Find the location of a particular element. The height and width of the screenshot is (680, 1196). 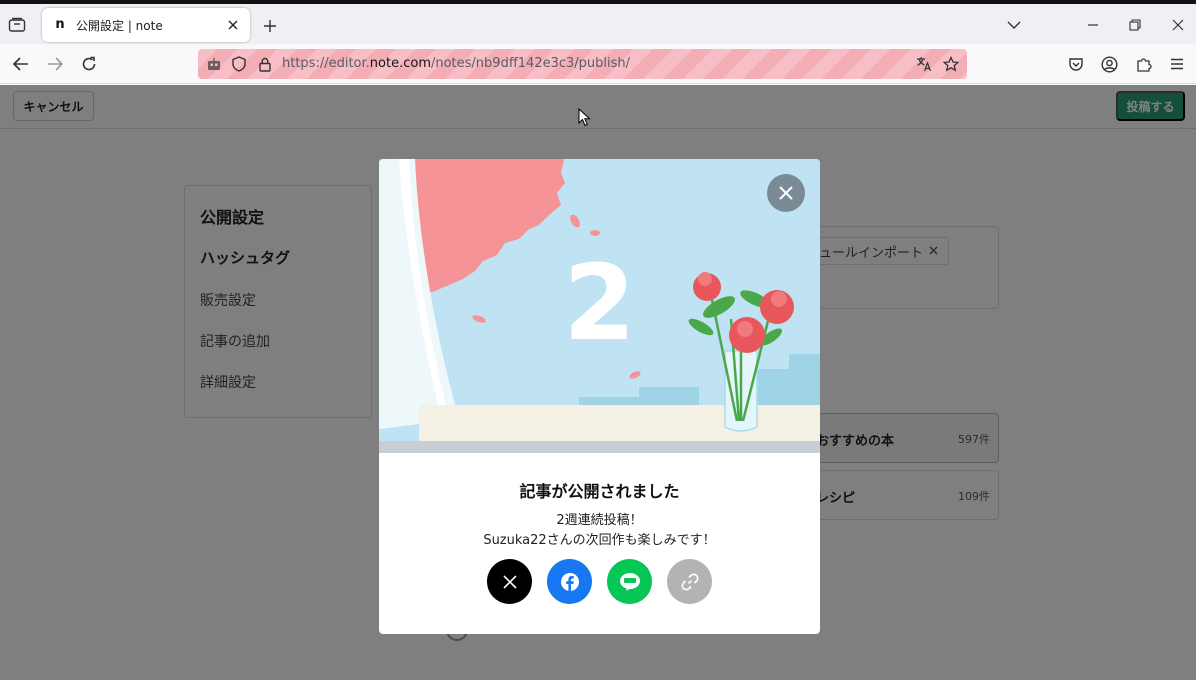

shield-icon is located at coordinates (239, 64).